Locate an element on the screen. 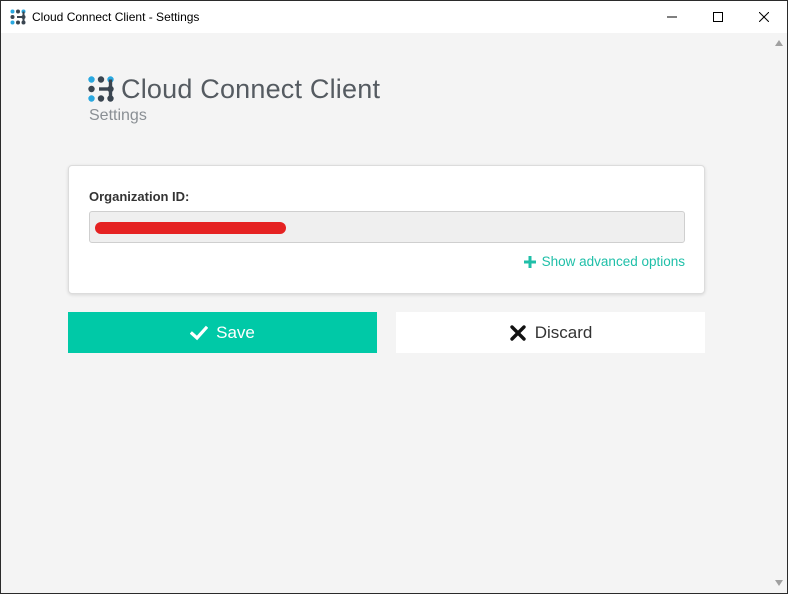 Image resolution: width=788 pixels, height=594 pixels. close-button is located at coordinates (764, 17).